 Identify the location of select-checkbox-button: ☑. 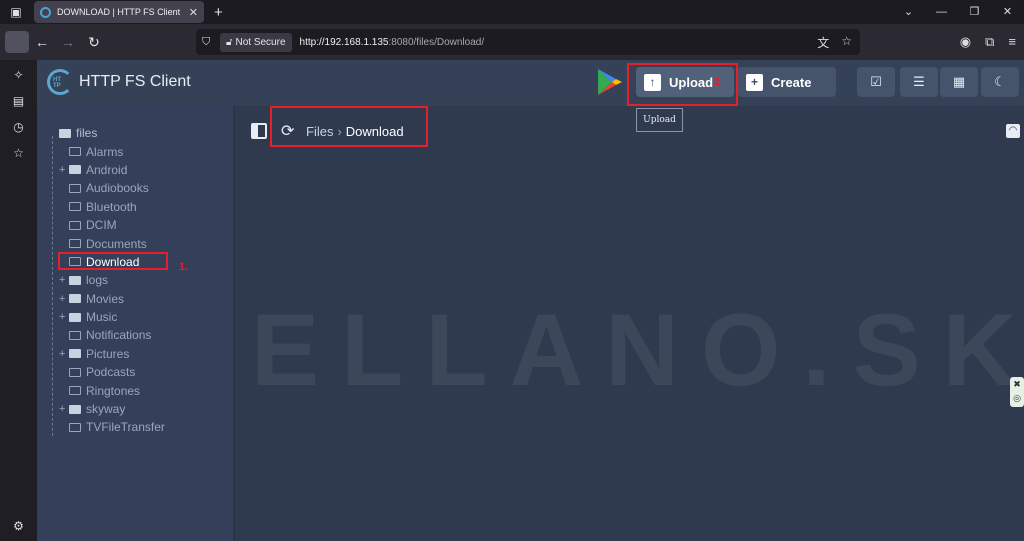
(876, 82).